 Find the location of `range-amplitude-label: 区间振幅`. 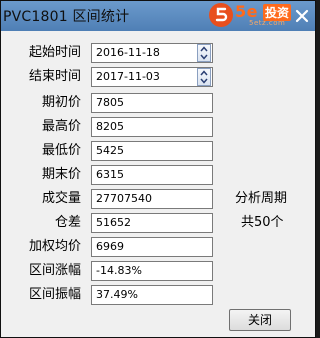

range-amplitude-label: 区间振幅 is located at coordinates (54, 294).